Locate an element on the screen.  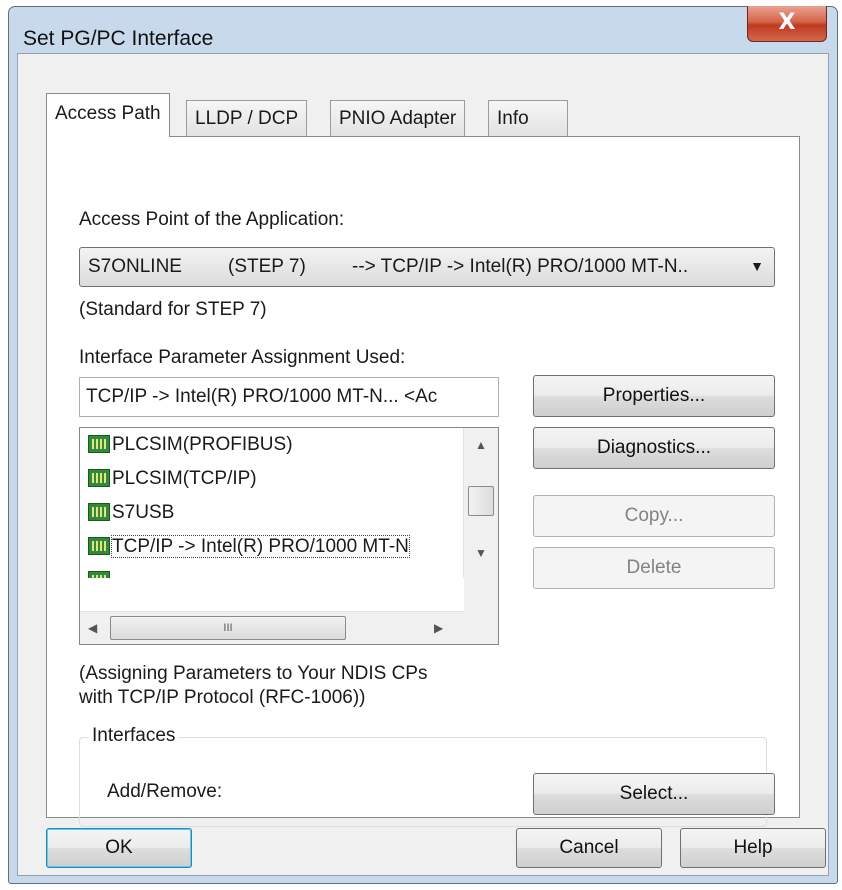
list-item: S7USB is located at coordinates (131, 513).